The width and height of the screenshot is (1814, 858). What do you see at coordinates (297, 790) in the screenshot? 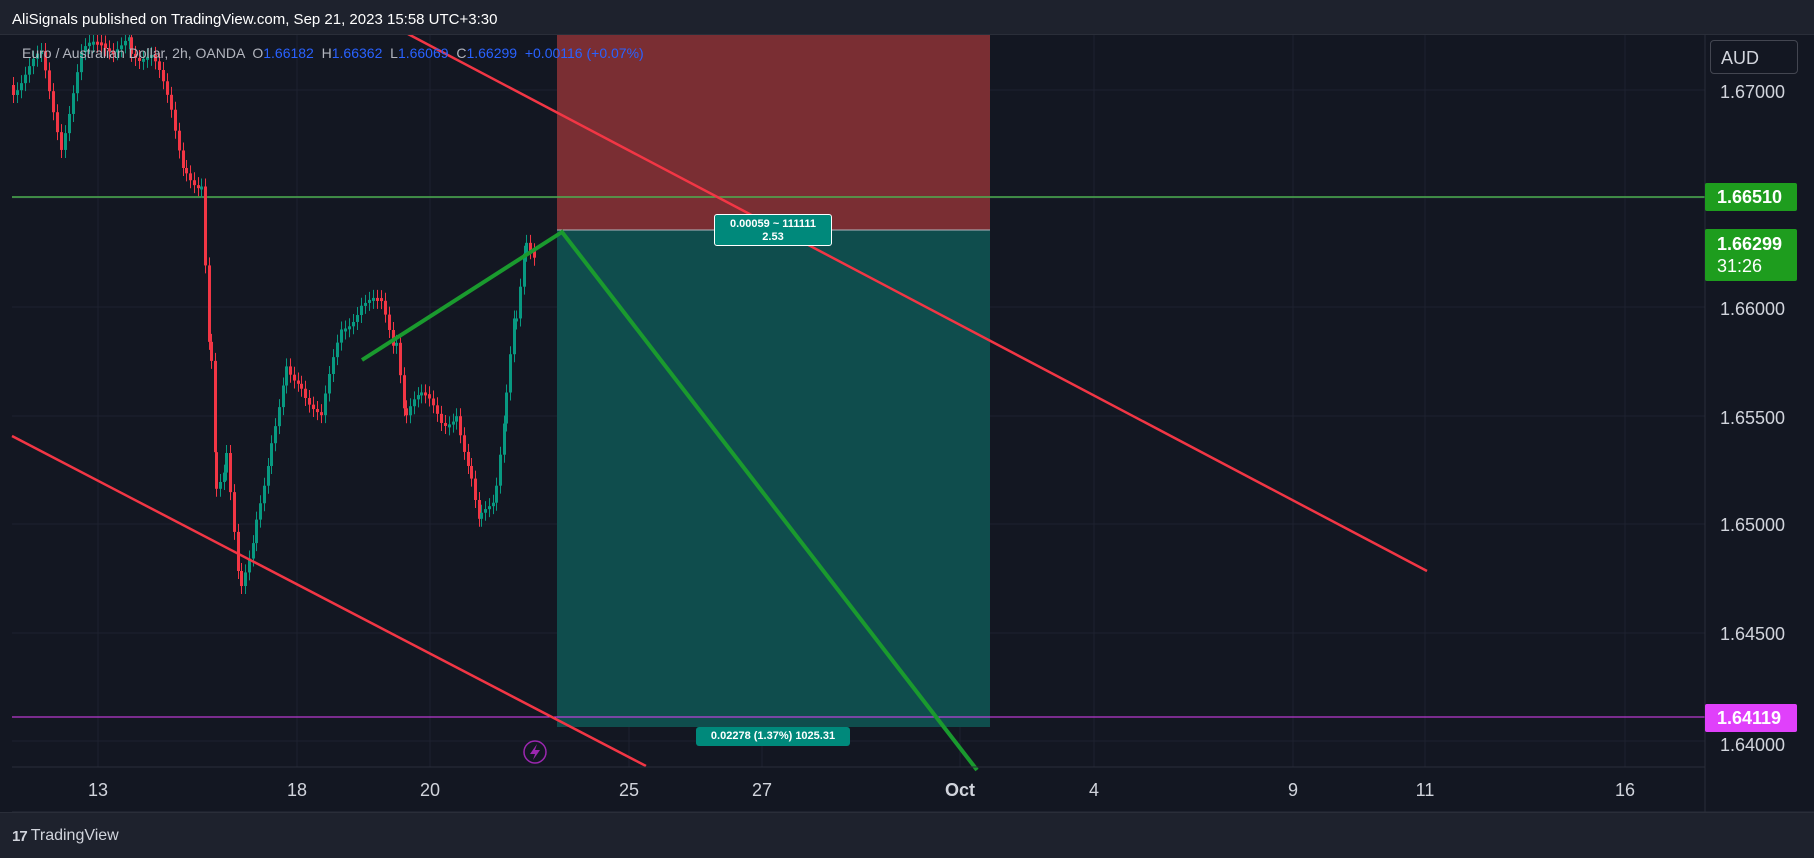
I see `time-tick: 18` at bounding box center [297, 790].